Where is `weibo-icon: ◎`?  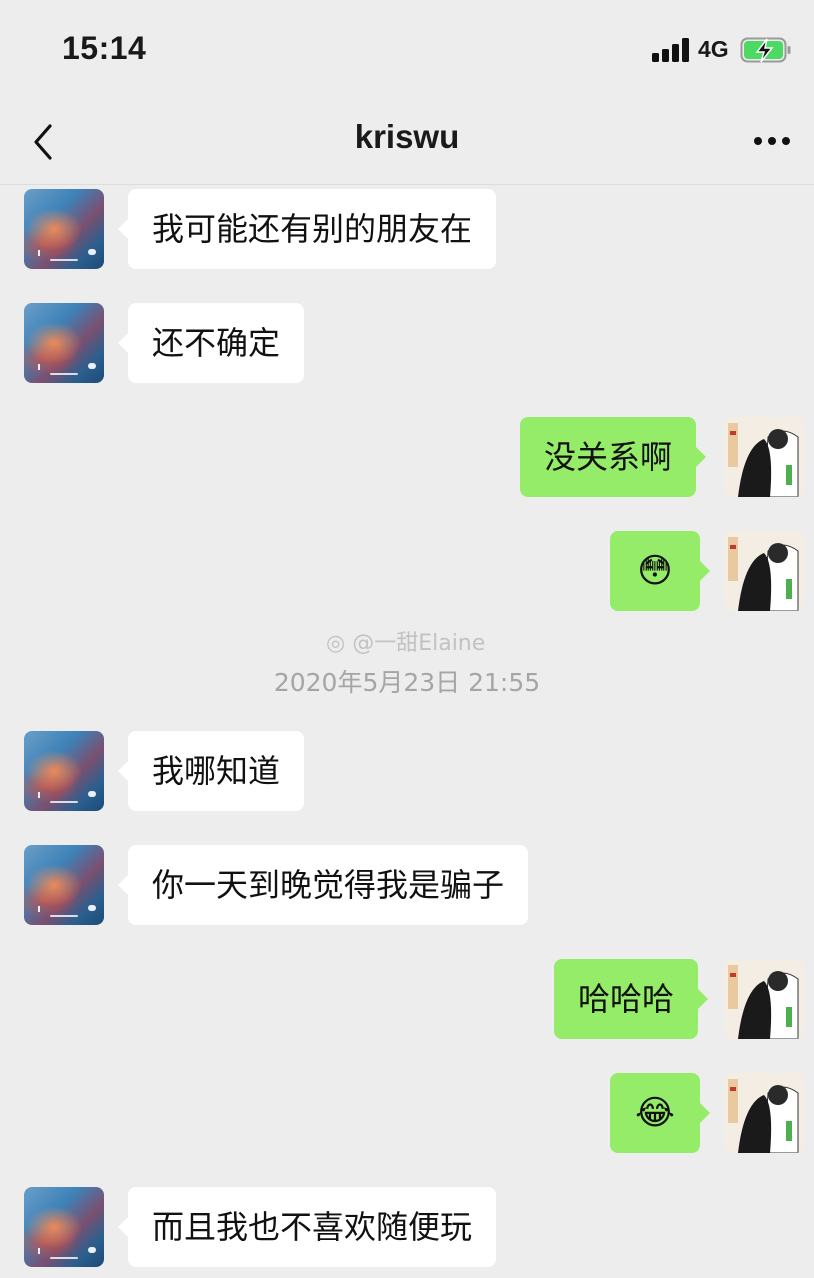
weibo-icon: ◎ is located at coordinates (336, 643).